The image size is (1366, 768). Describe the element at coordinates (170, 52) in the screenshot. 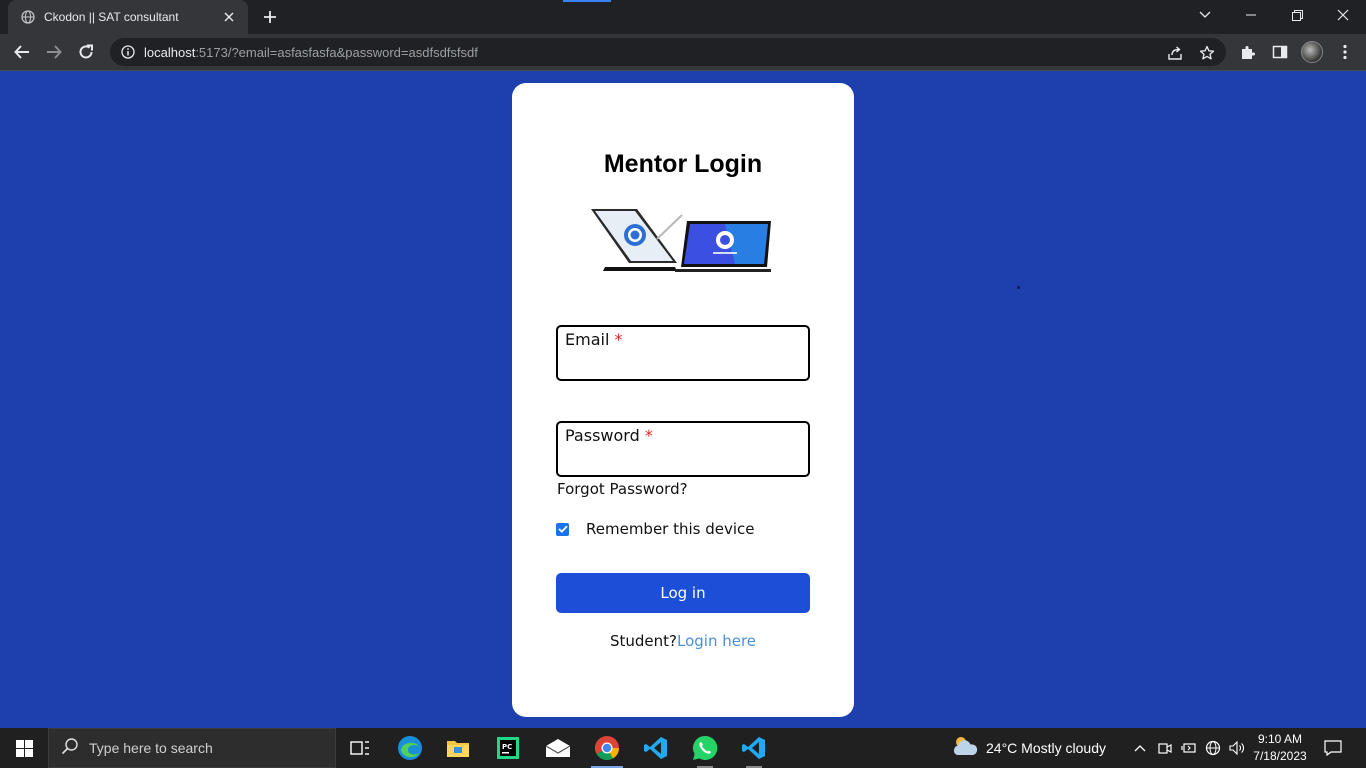

I see `url-host: localhost` at that location.